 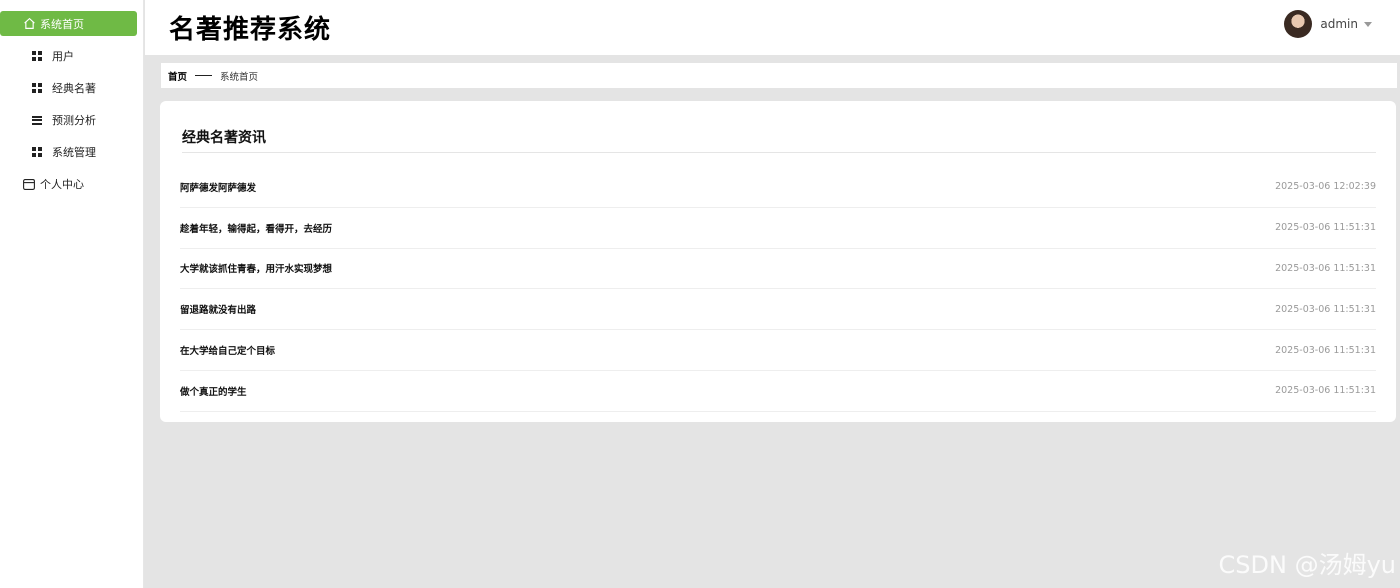 What do you see at coordinates (204, 75) in the screenshot?
I see `breadcrumb-separator` at bounding box center [204, 75].